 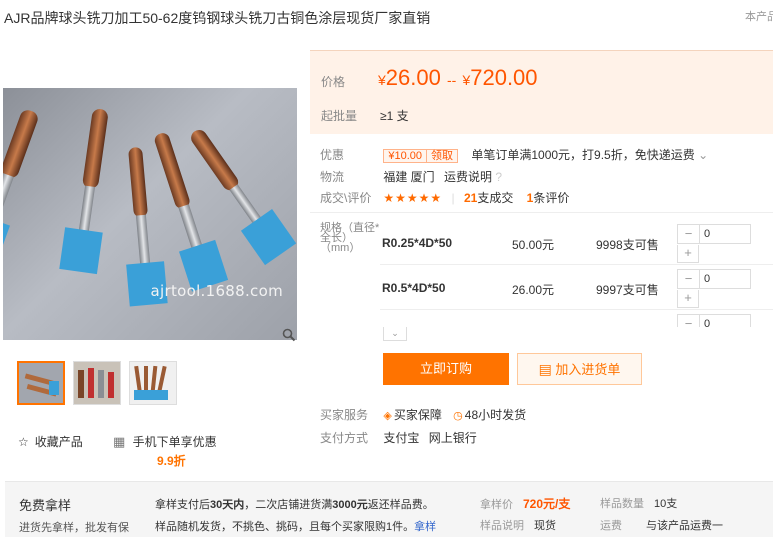 I want to click on deal-count: 21, so click(x=470, y=198).